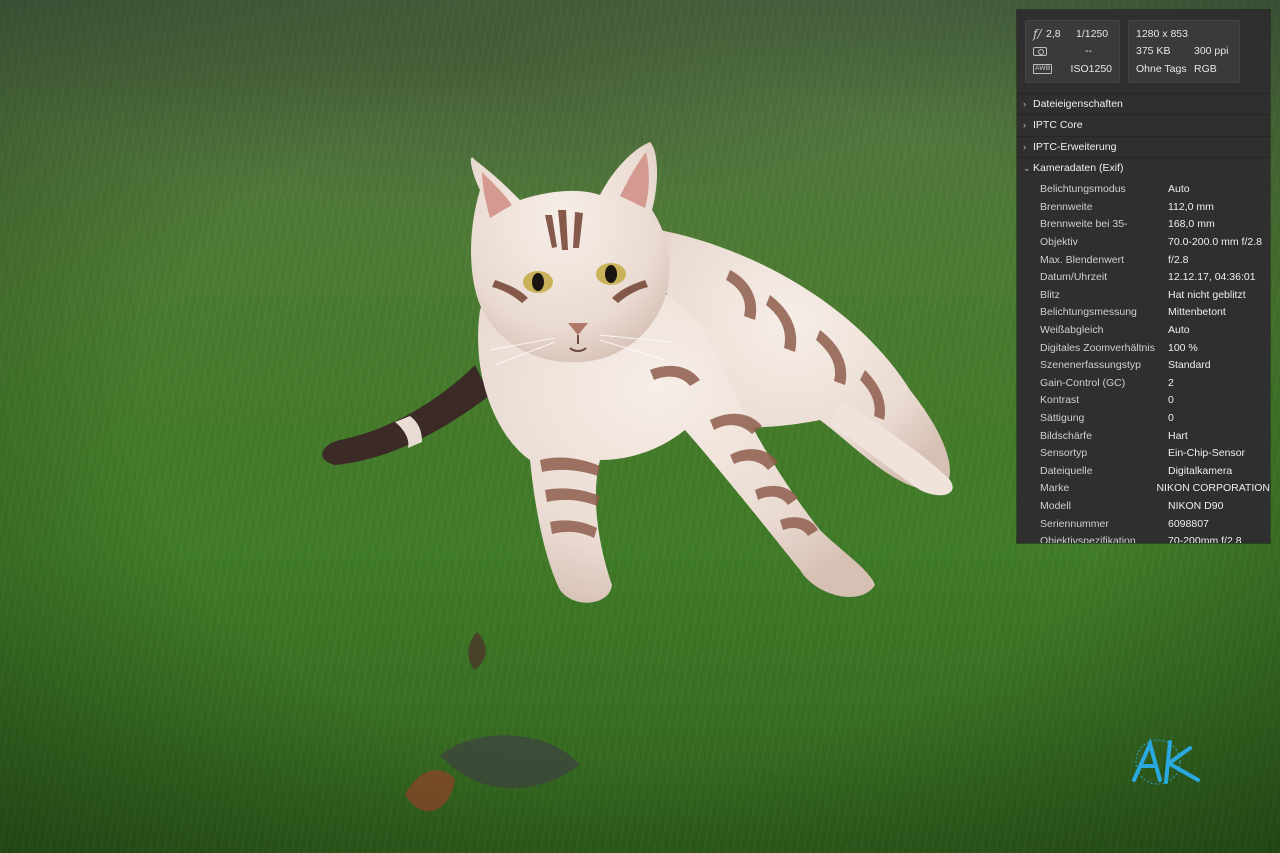  I want to click on exif-row: Belichtungsmessung Mittenbetont, so click(1143, 313).